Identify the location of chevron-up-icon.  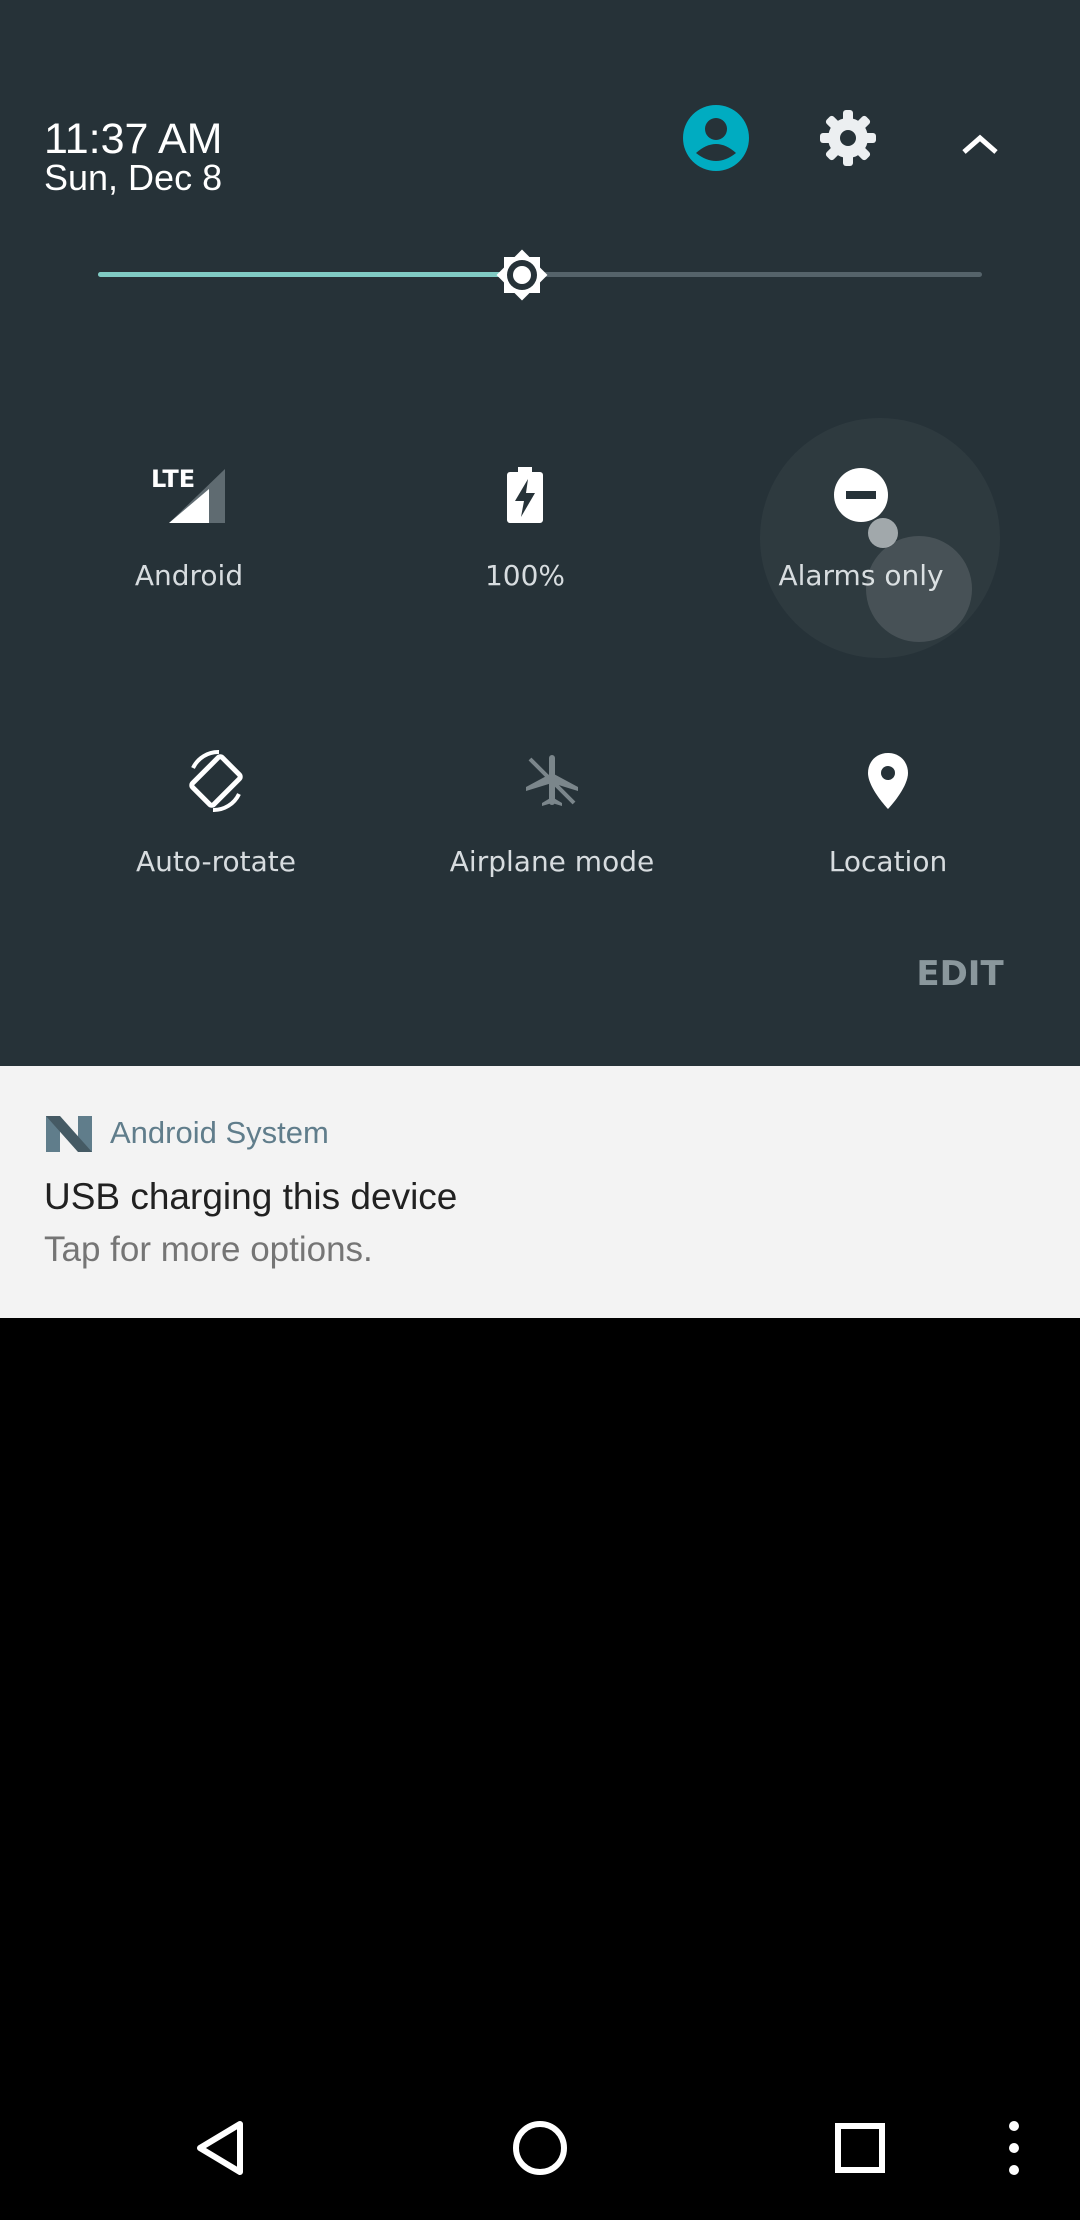
(980, 144).